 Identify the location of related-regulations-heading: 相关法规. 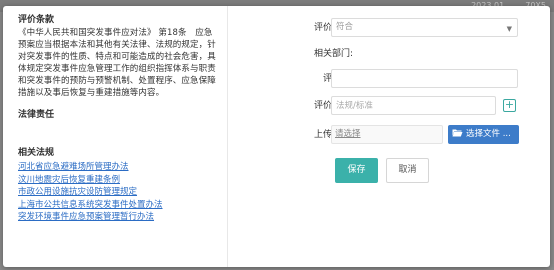
(36, 153).